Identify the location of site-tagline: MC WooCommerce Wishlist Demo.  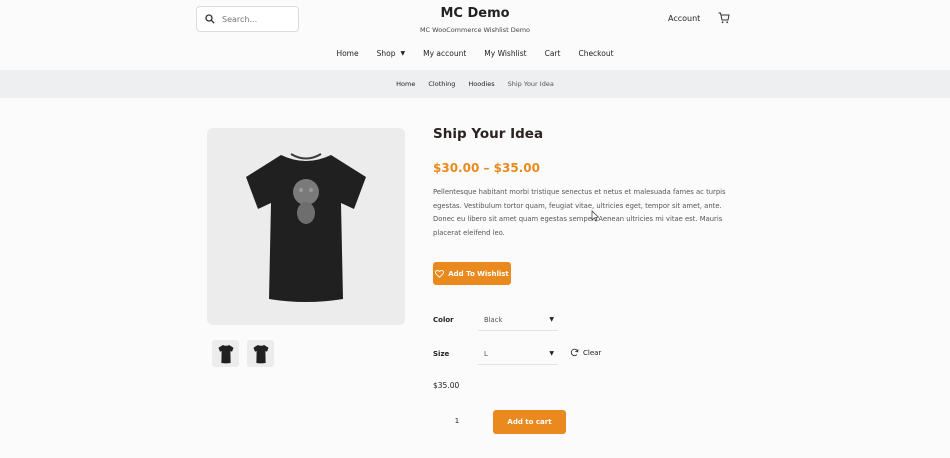
(475, 30).